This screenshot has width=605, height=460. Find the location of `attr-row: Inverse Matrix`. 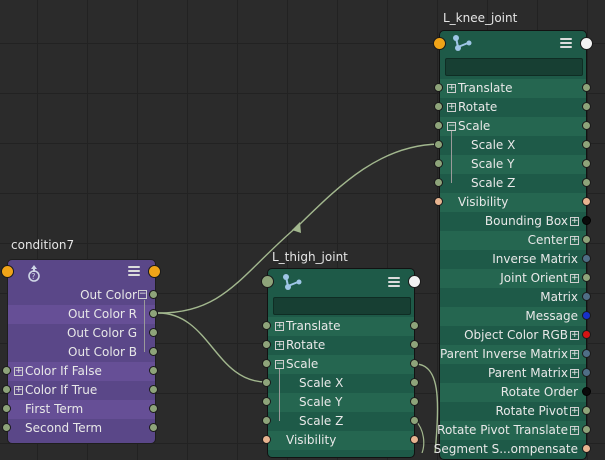

attr-row: Inverse Matrix is located at coordinates (513, 259).